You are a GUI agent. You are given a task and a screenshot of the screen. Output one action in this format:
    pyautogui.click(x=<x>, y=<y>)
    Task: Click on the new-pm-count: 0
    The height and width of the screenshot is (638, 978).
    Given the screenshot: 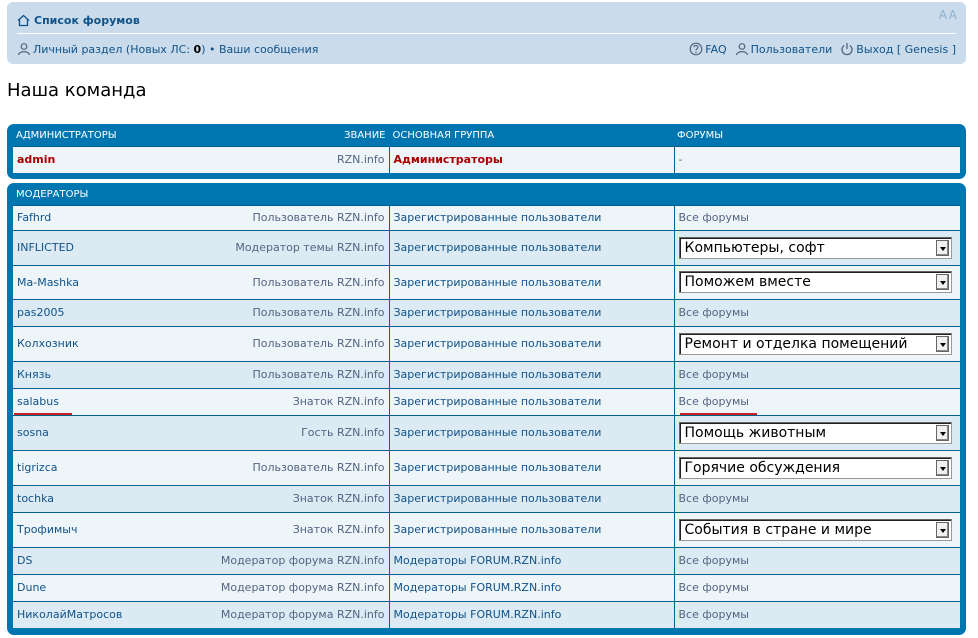 What is the action you would take?
    pyautogui.click(x=198, y=49)
    